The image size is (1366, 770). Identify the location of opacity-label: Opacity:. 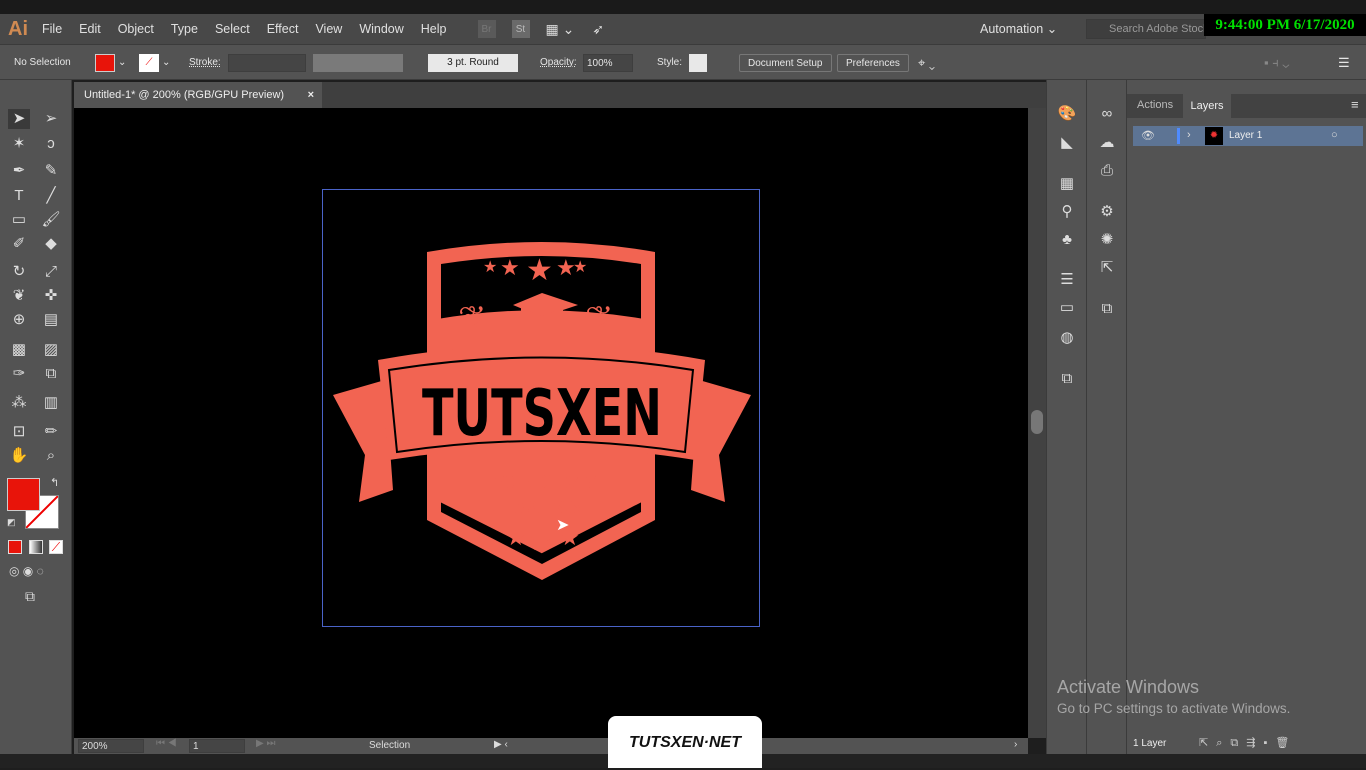
(558, 63).